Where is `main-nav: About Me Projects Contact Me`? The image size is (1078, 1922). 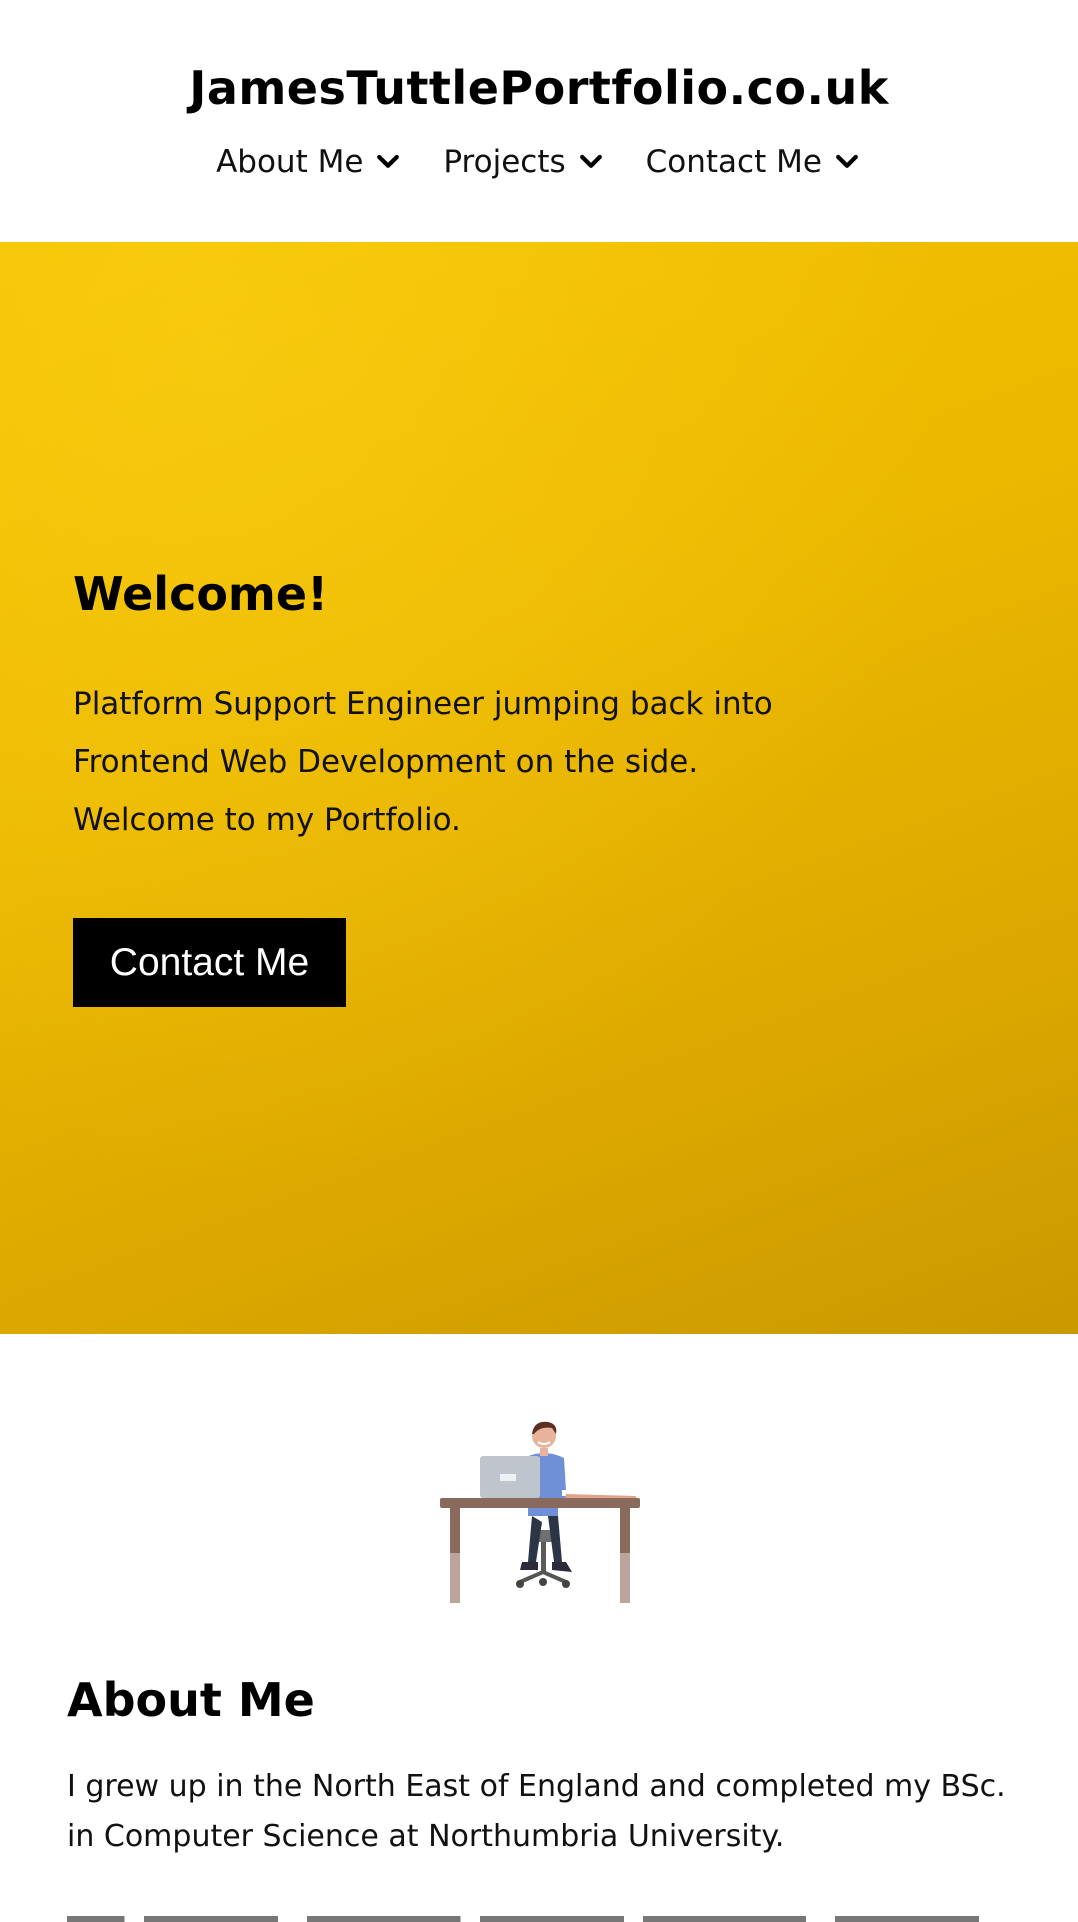 main-nav: About Me Projects Contact Me is located at coordinates (539, 162).